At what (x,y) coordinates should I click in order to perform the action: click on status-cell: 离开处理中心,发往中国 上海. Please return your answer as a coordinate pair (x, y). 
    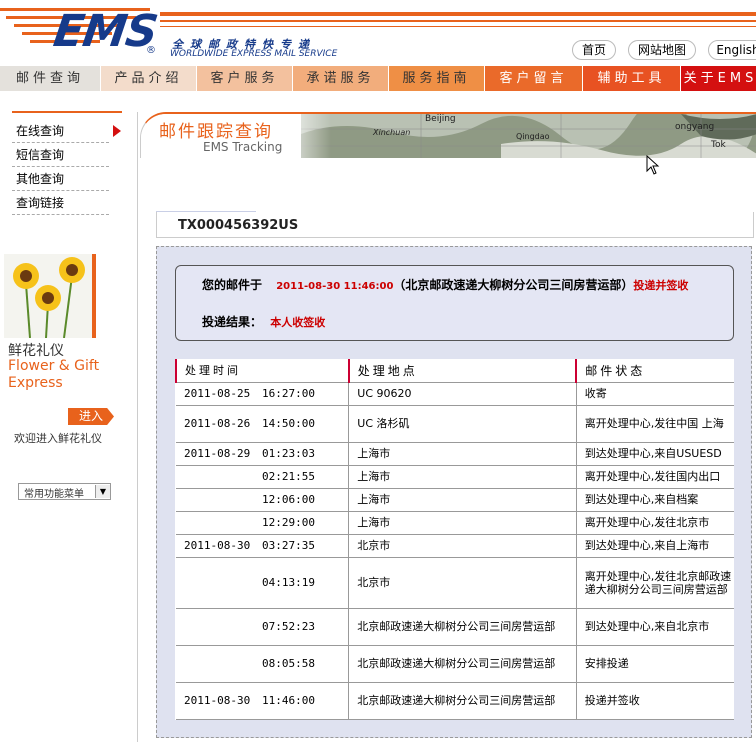
    Looking at the image, I should click on (655, 424).